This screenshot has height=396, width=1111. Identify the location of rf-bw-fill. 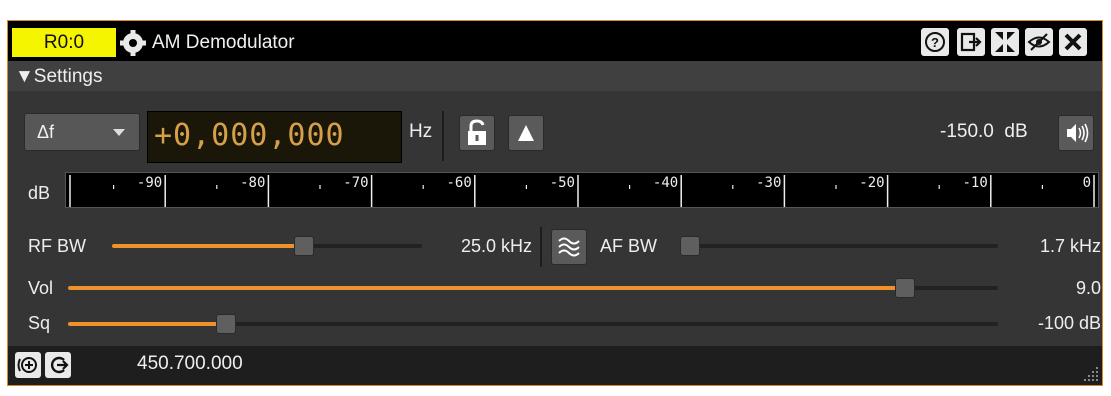
(208, 246).